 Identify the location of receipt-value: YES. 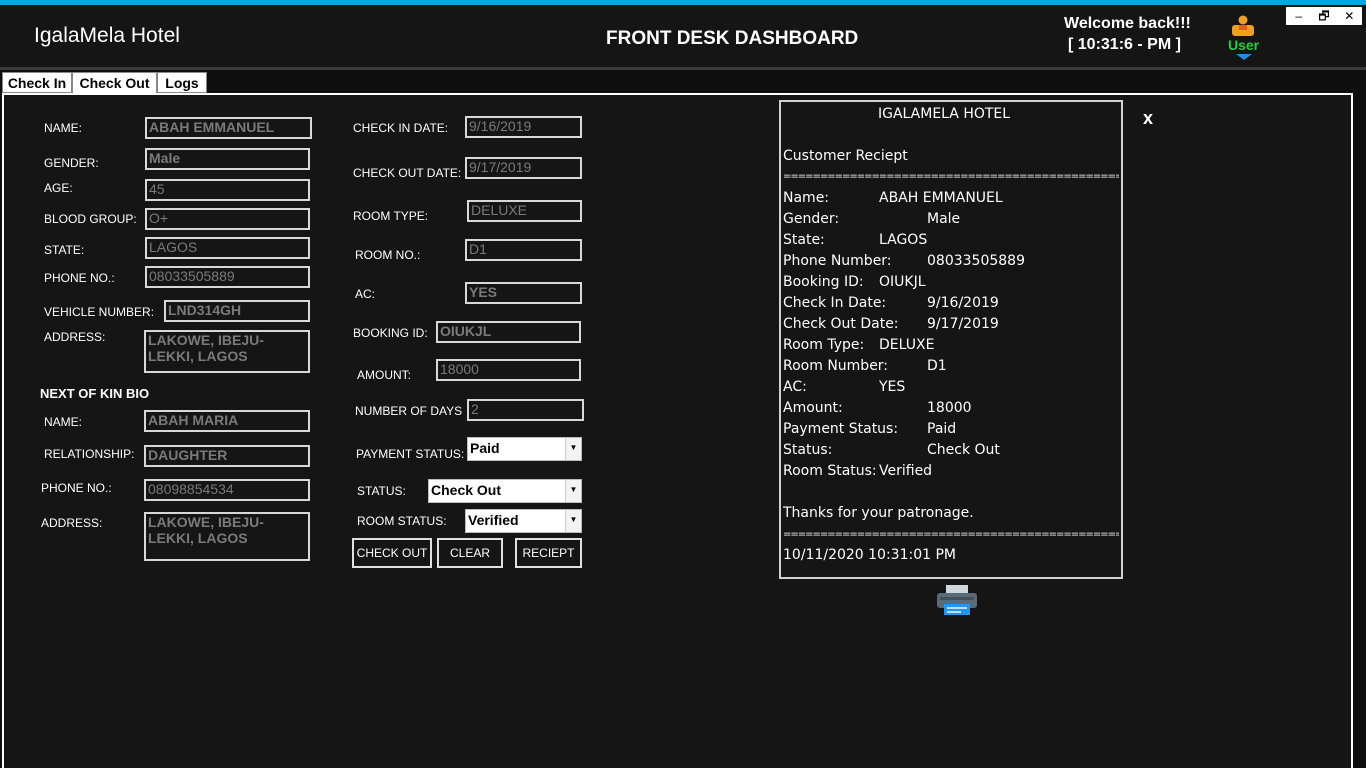
(892, 387).